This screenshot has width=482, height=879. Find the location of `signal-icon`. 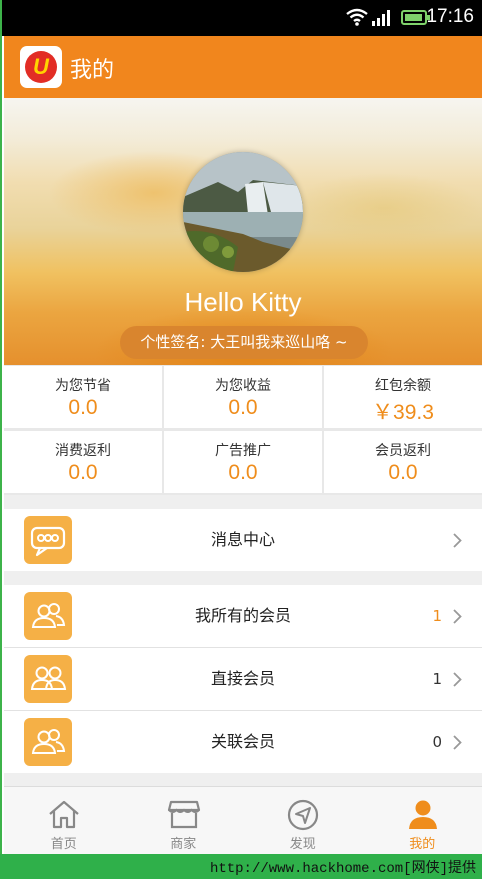

signal-icon is located at coordinates (381, 18).